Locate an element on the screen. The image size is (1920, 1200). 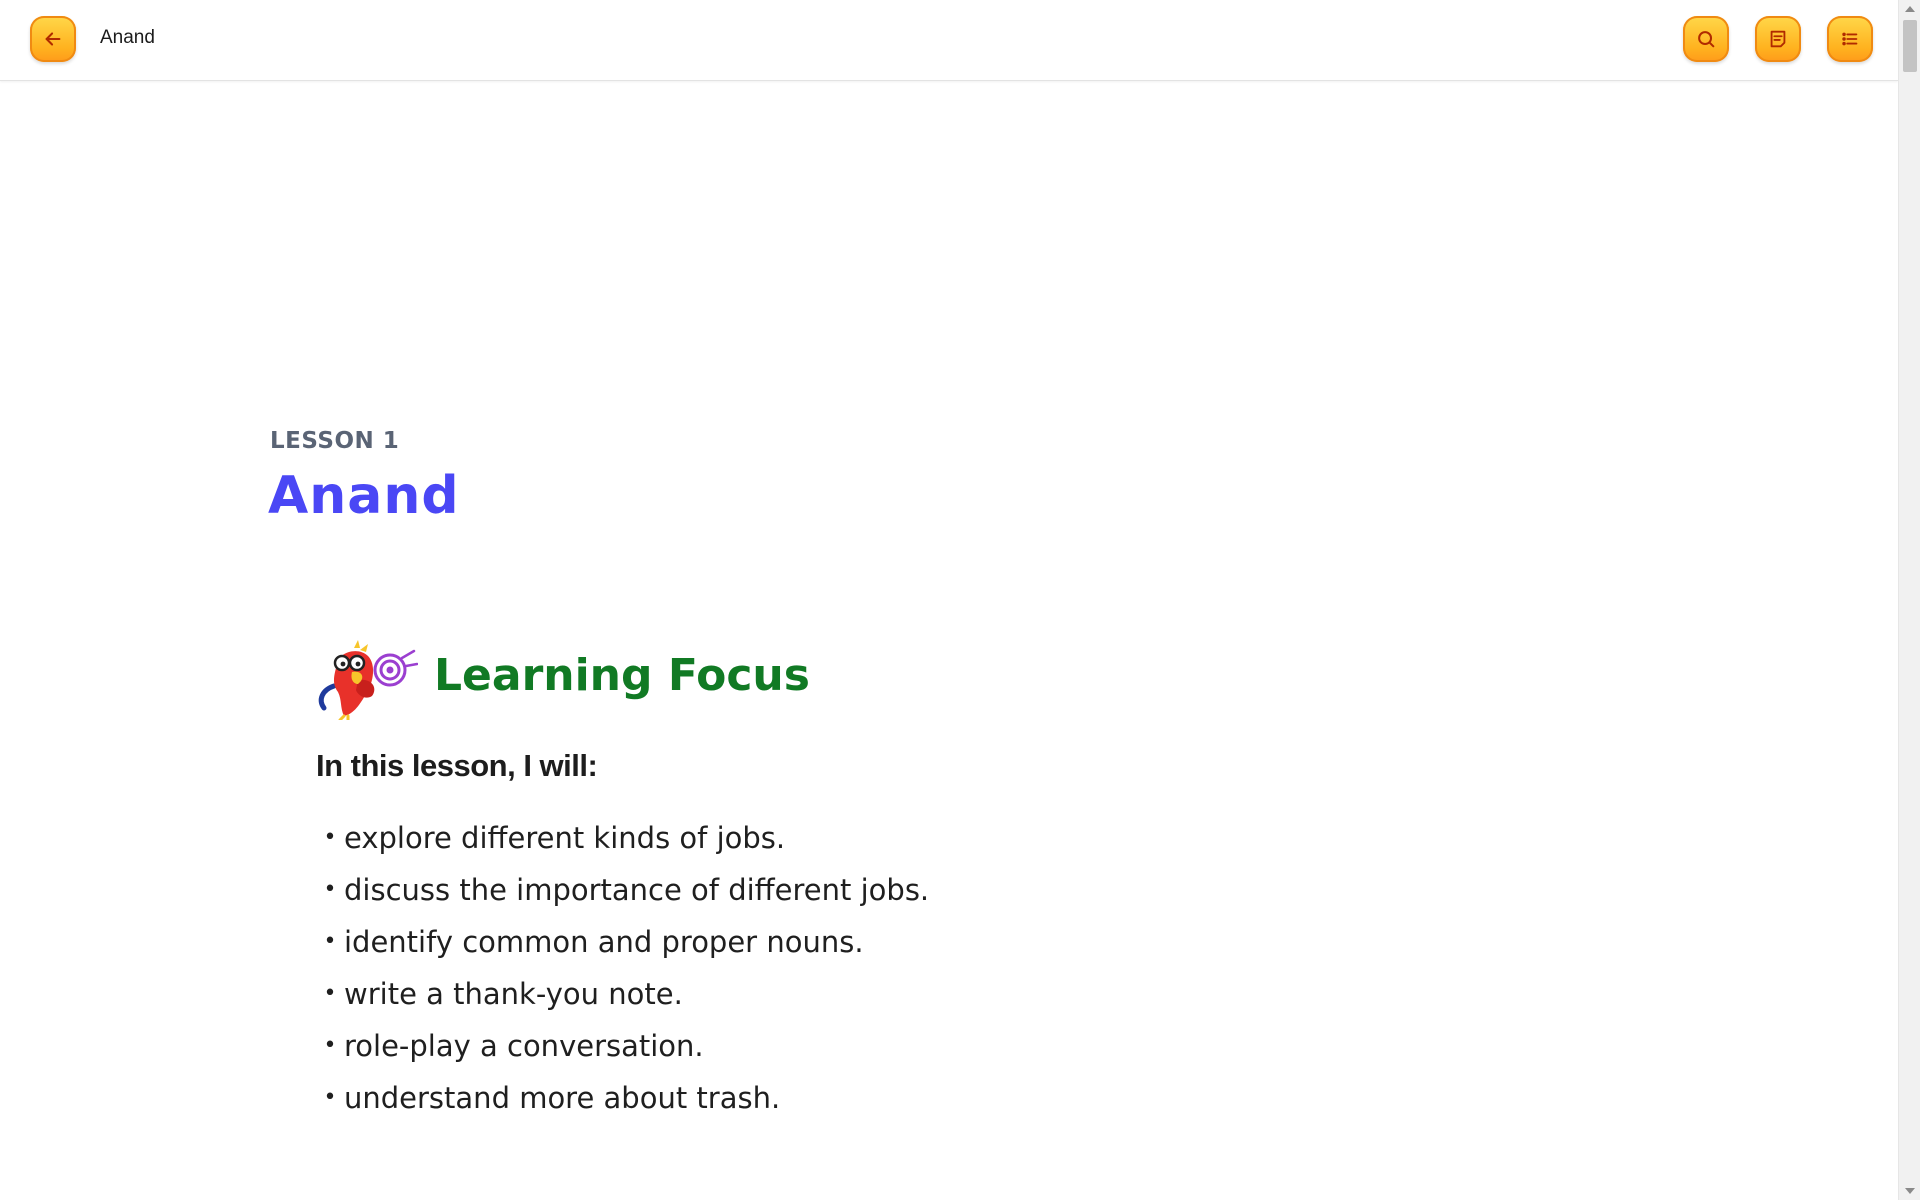
scroll-up-arrow-icon is located at coordinates (1910, 9).